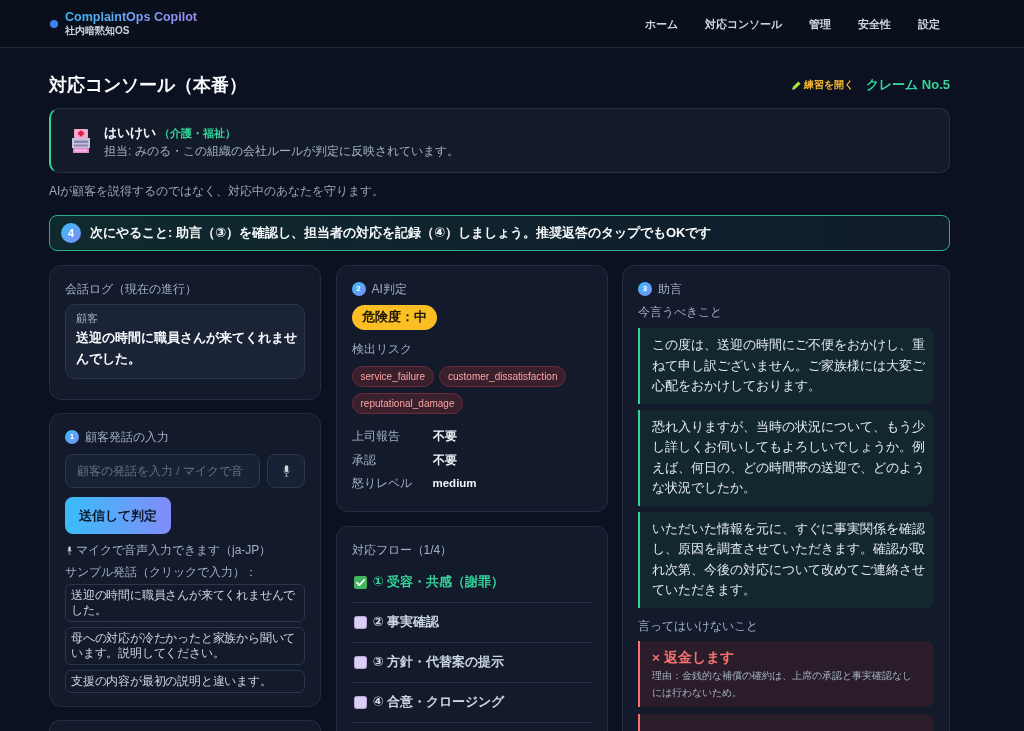  Describe the element at coordinates (382, 349) in the screenshot. I see `section-label: 検出リスク` at that location.